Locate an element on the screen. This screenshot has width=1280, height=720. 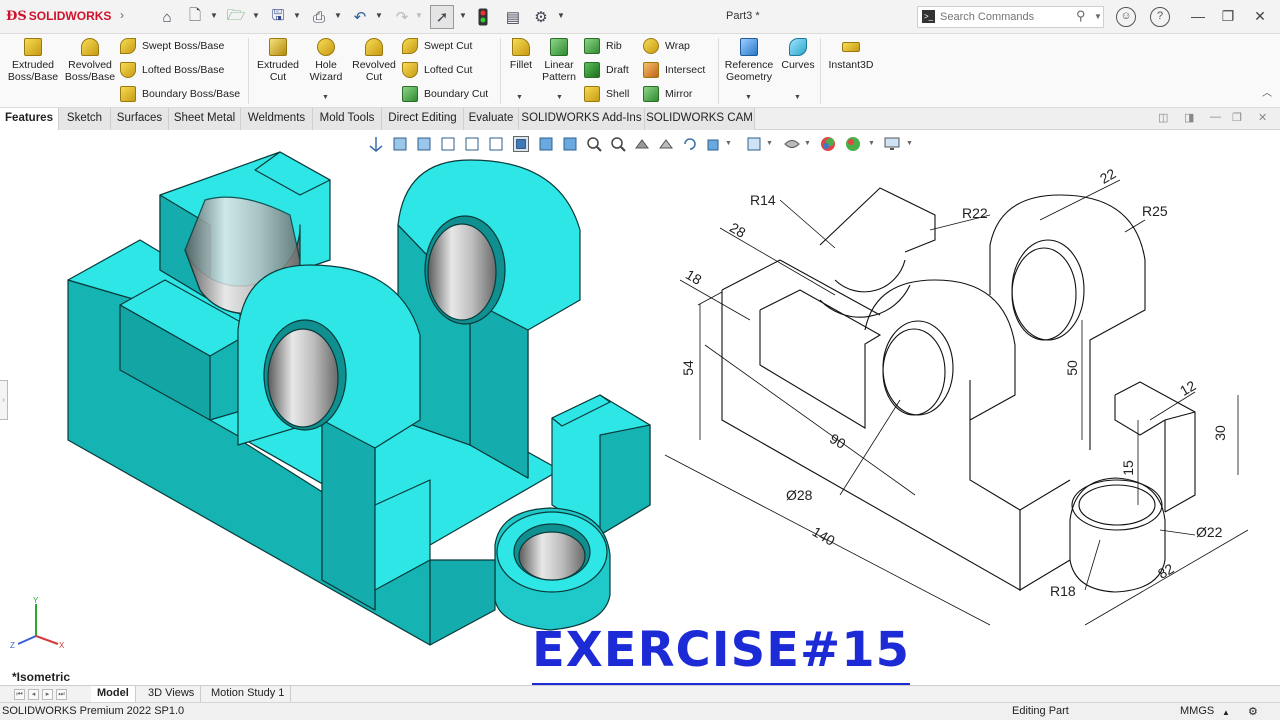
tab-solidworks-add-ins: SOLIDWORKS Add-Ins is located at coordinates (582, 119).